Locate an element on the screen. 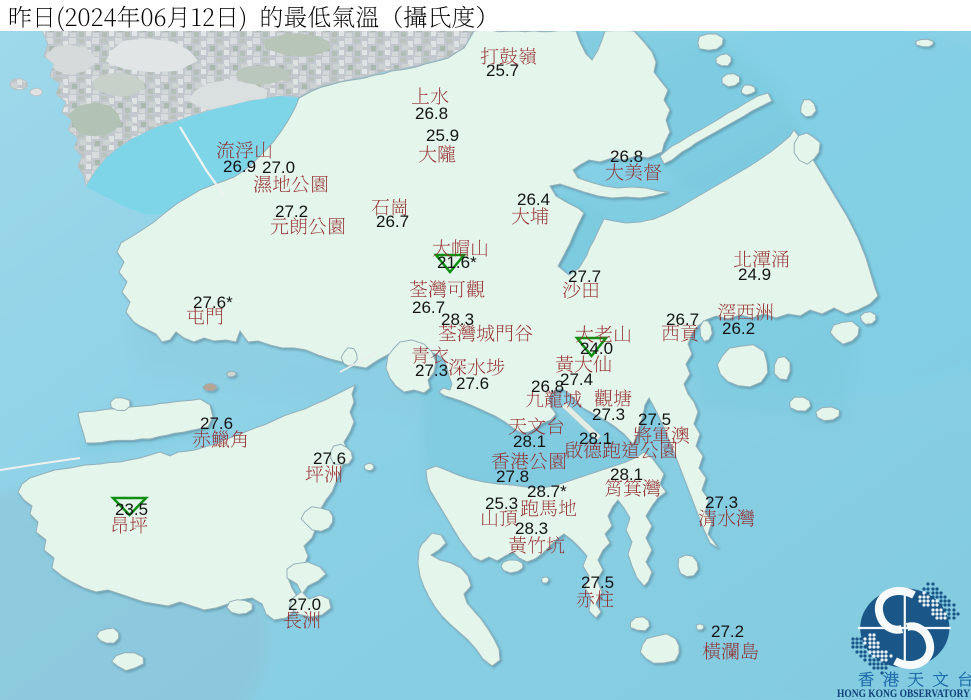 The height and width of the screenshot is (700, 971). svg-text: HONG KONG OBSERVATORY is located at coordinates (904, 694).